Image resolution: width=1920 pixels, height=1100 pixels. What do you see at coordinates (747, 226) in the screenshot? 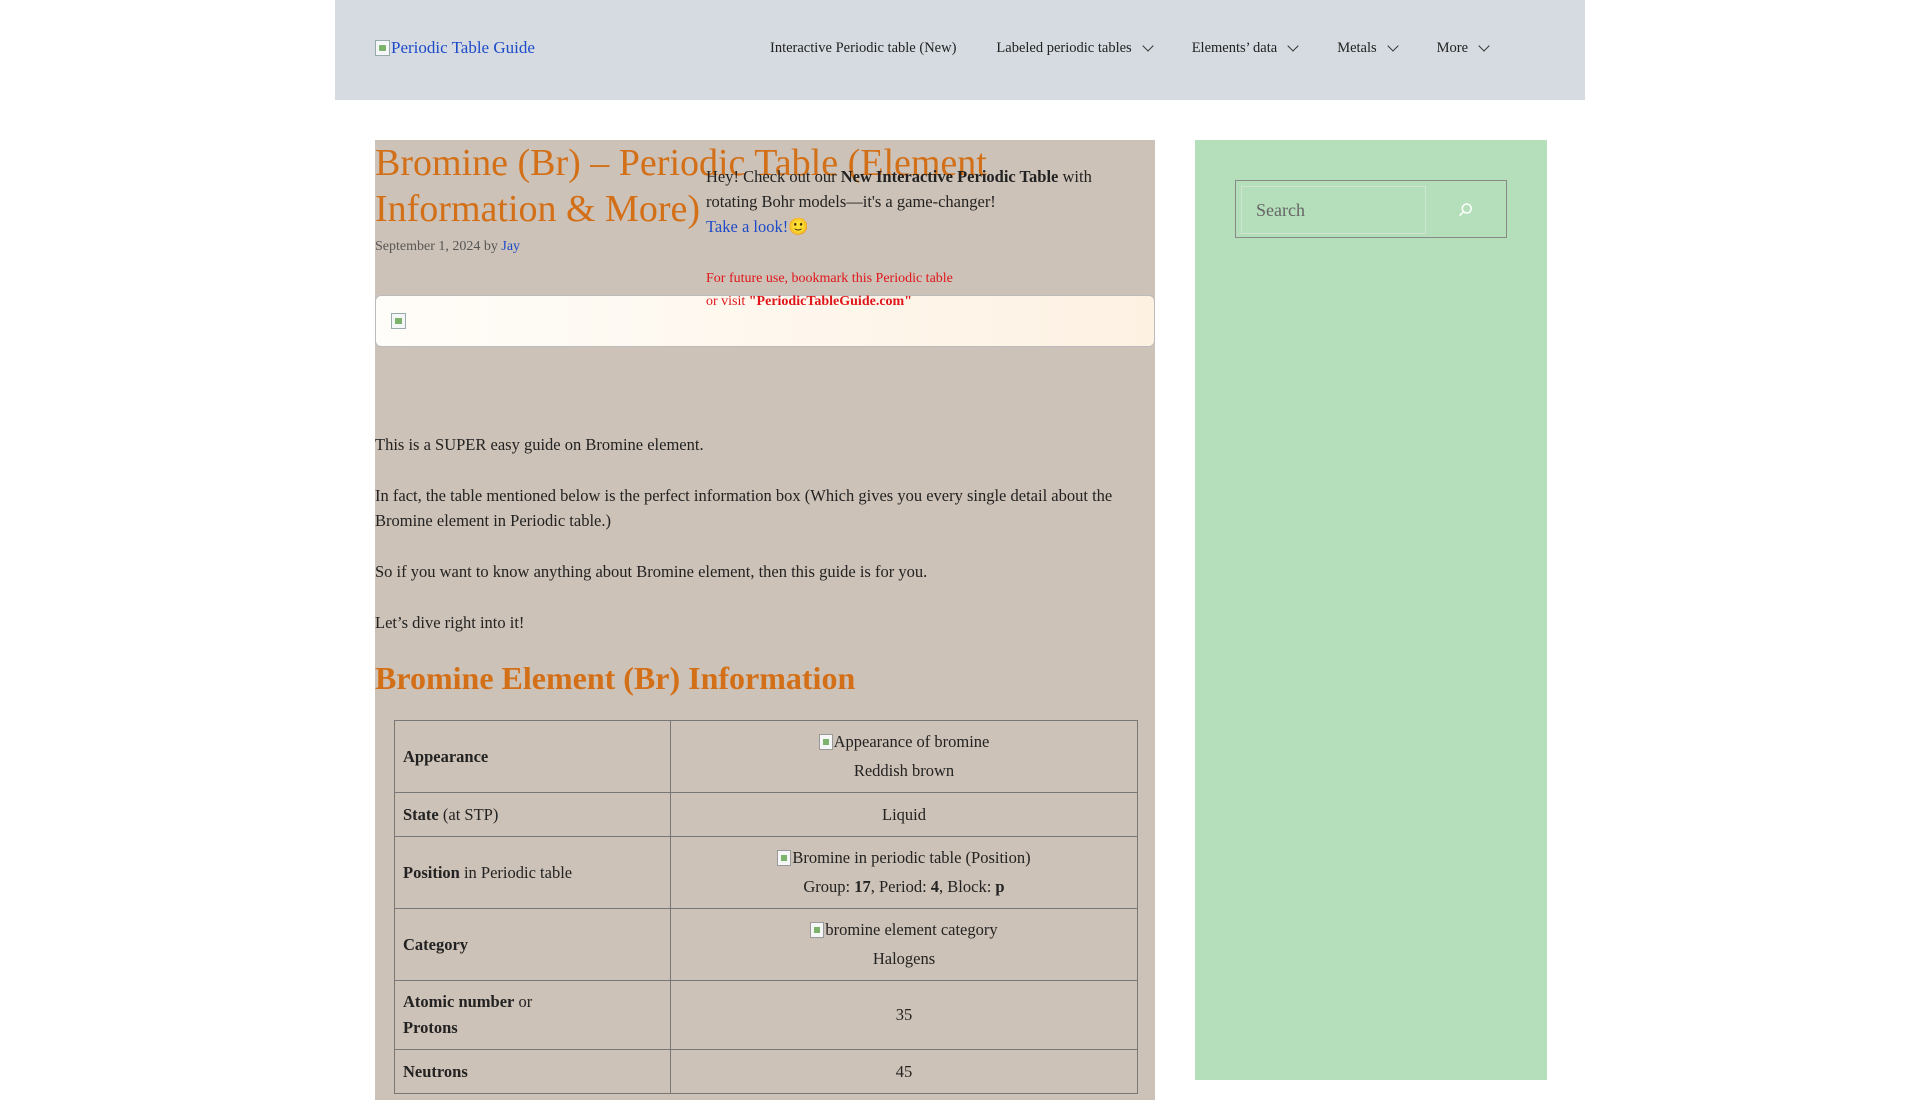
I see `take-a-look-link: Take a look!` at bounding box center [747, 226].